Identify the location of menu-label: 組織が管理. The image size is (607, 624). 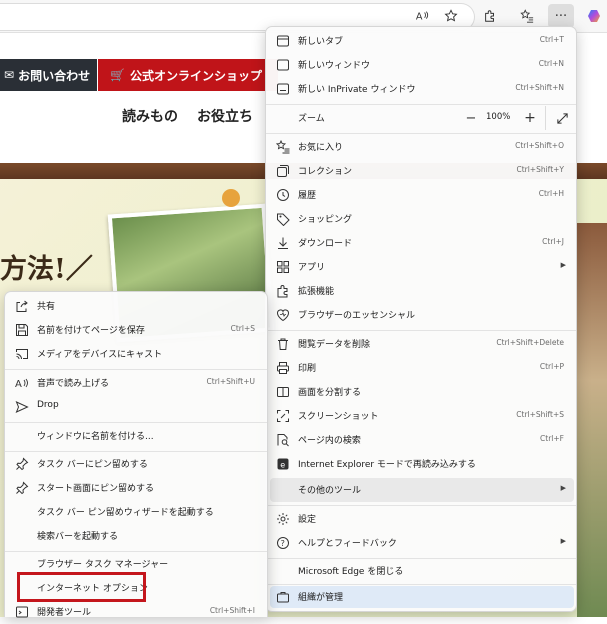
(321, 598).